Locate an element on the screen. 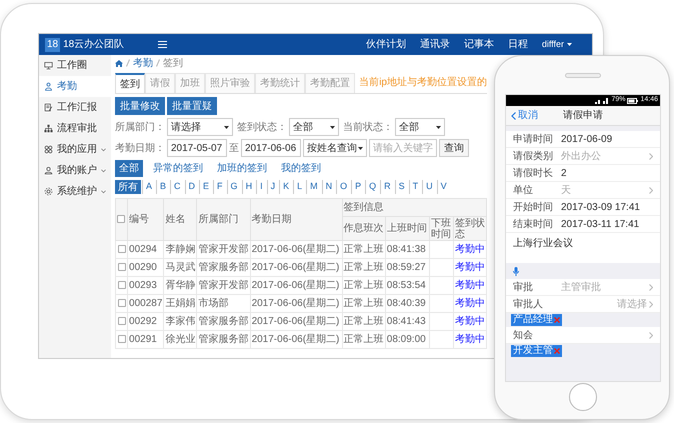  quick-filter: 我的签到 is located at coordinates (301, 168).